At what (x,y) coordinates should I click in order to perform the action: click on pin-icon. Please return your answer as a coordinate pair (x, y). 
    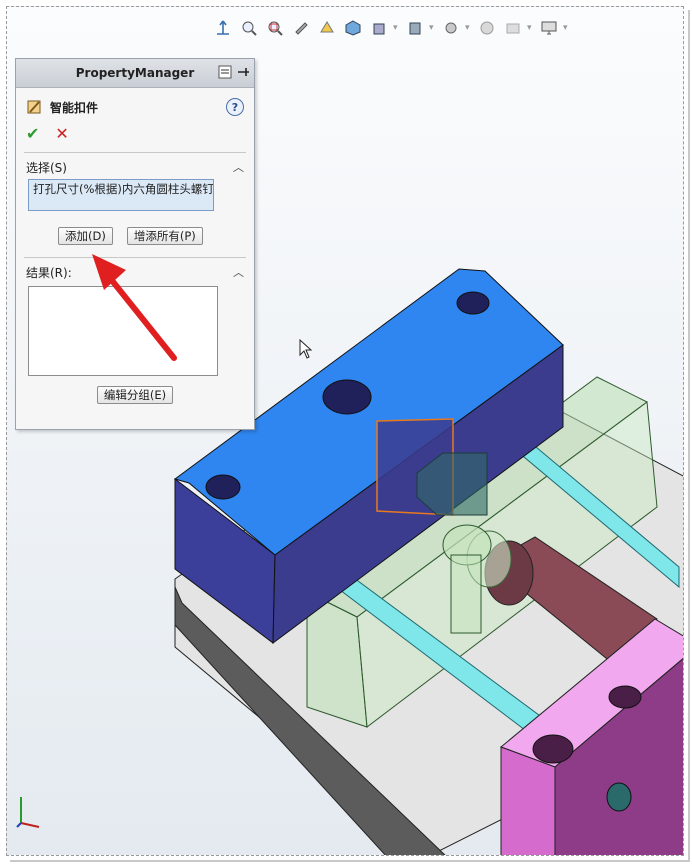
    Looking at the image, I should click on (243, 72).